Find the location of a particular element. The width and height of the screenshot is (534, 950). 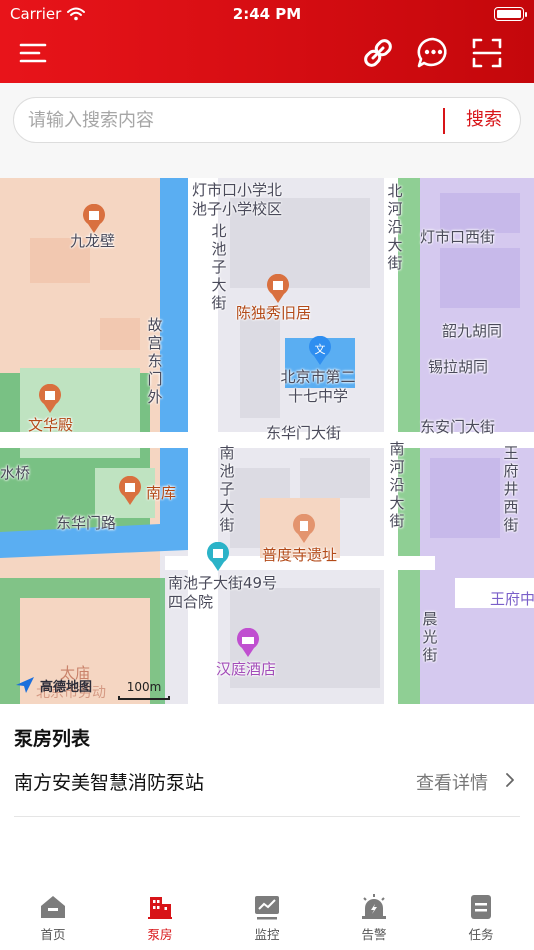

poi-siheyuan-icon is located at coordinates (218, 556).